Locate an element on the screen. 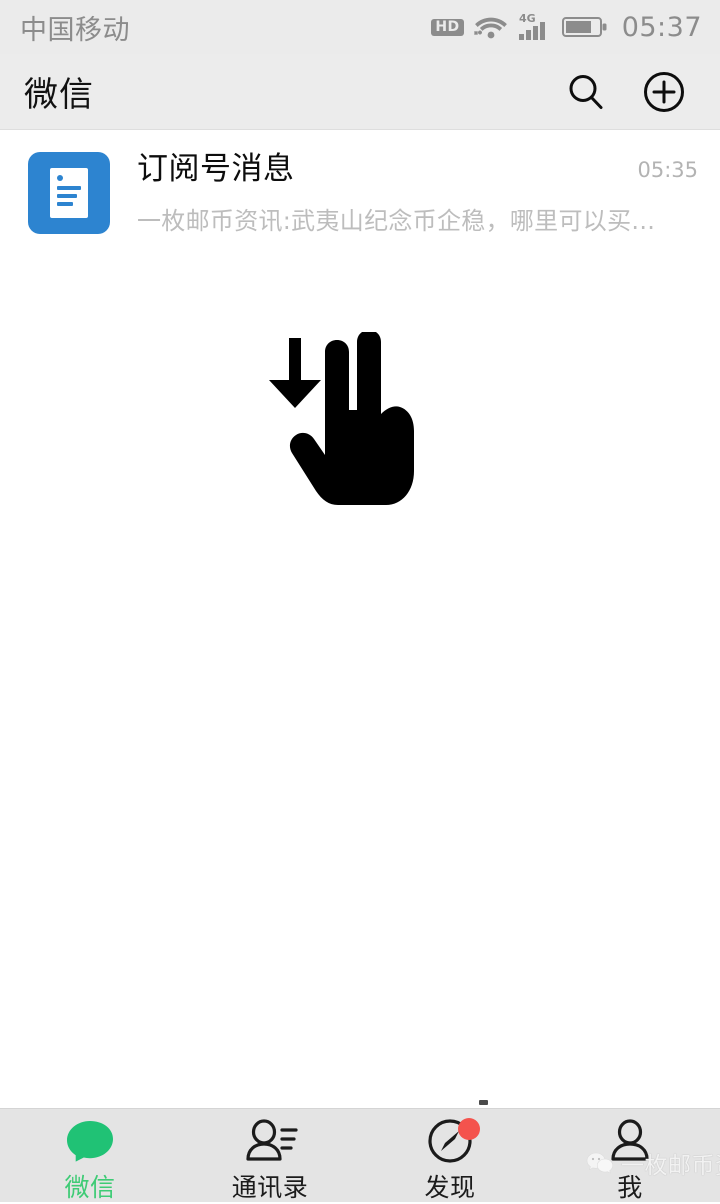 The width and height of the screenshot is (720, 1204). chat-item-time: 05:35 is located at coordinates (667, 170).